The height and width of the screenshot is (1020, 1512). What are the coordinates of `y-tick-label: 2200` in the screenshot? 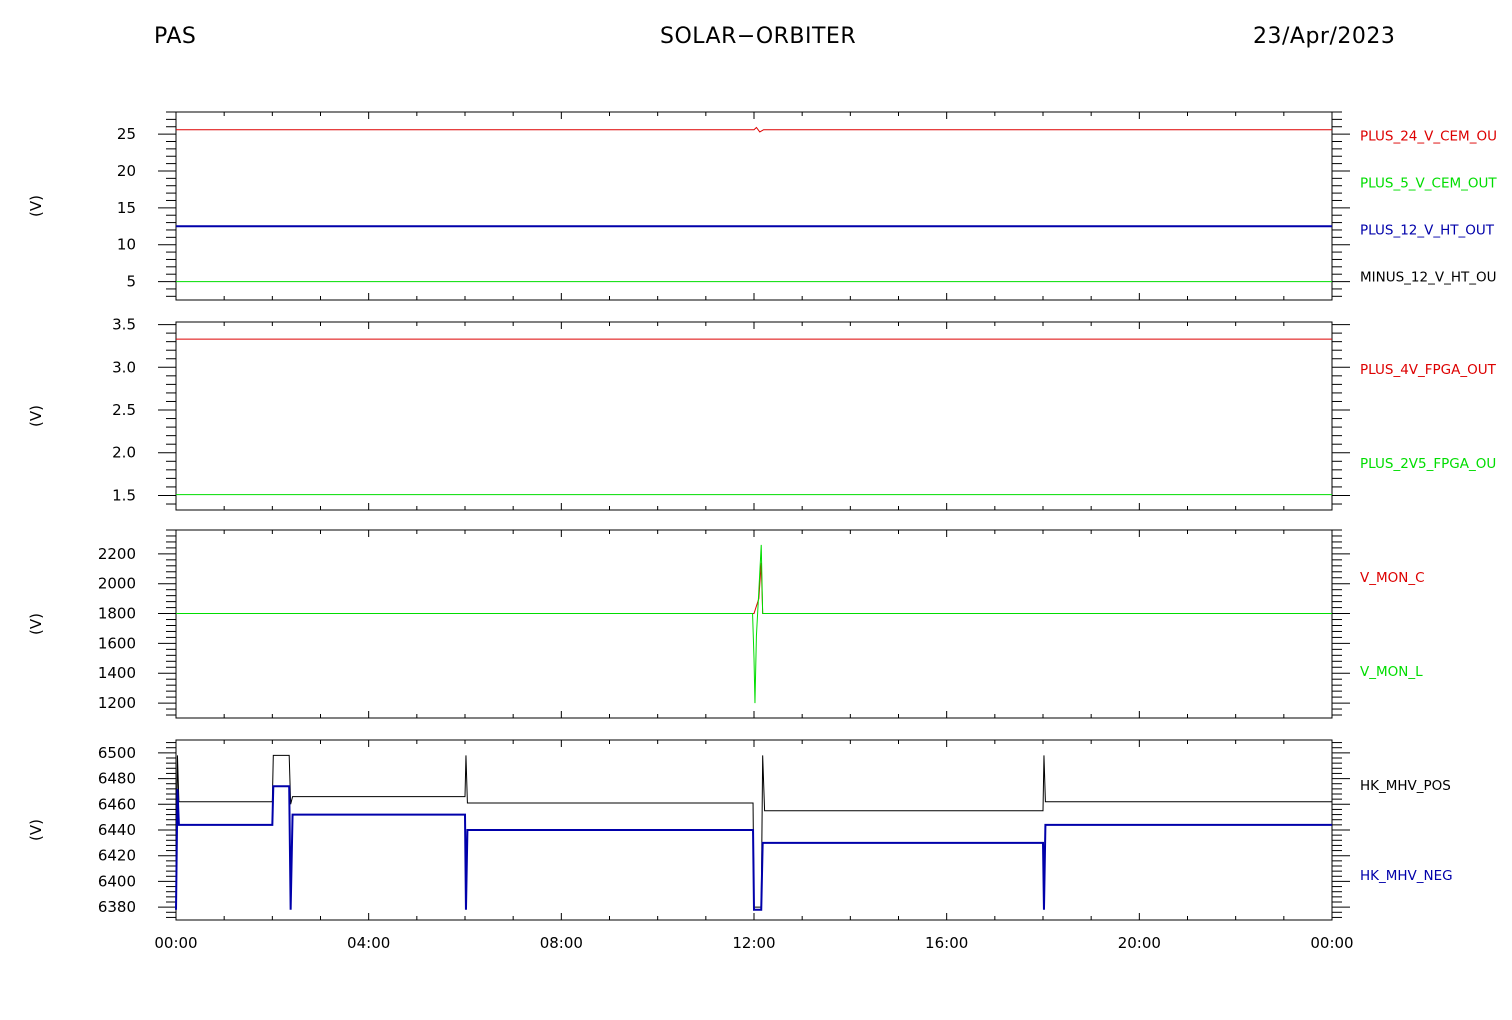 It's located at (117, 554).